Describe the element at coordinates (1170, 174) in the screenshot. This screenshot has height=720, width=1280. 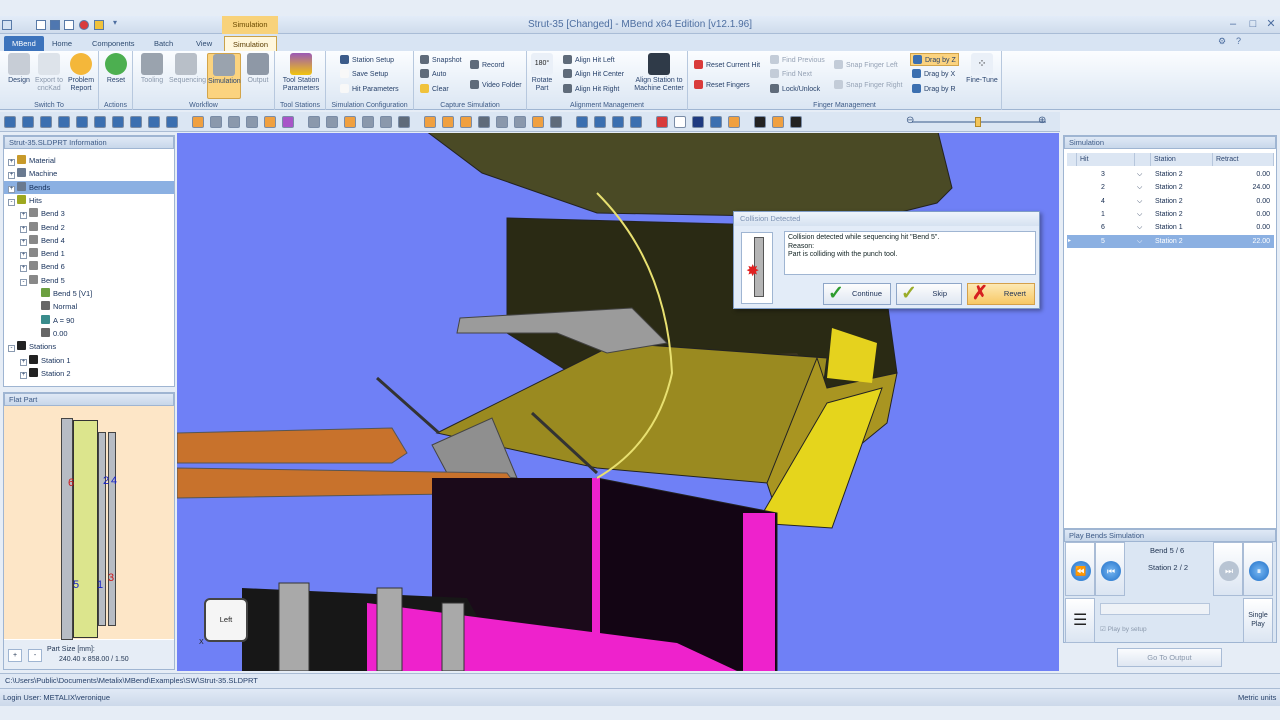
I see `table-row: 3 ⌵ Station 2 0.00` at that location.